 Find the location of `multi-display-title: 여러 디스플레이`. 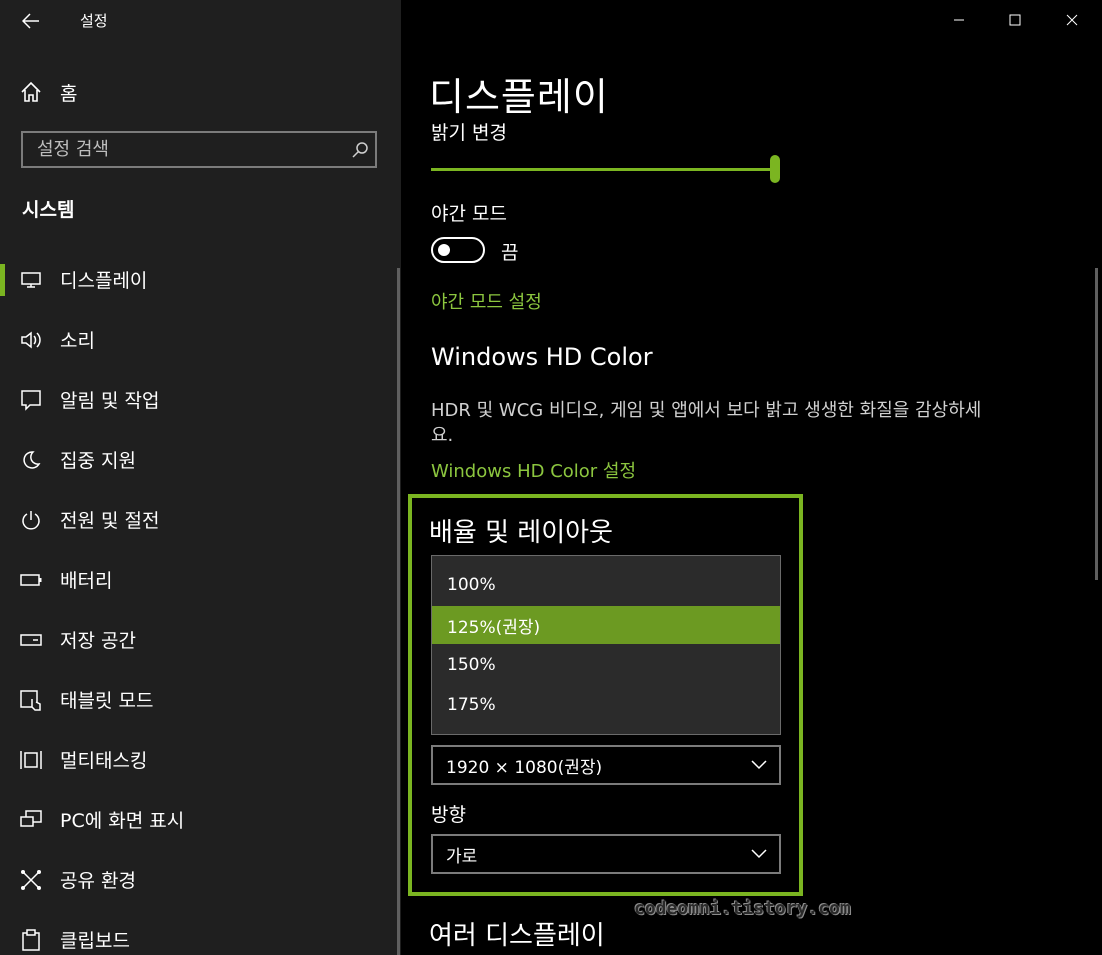

multi-display-title: 여러 디스플레이 is located at coordinates (517, 936).